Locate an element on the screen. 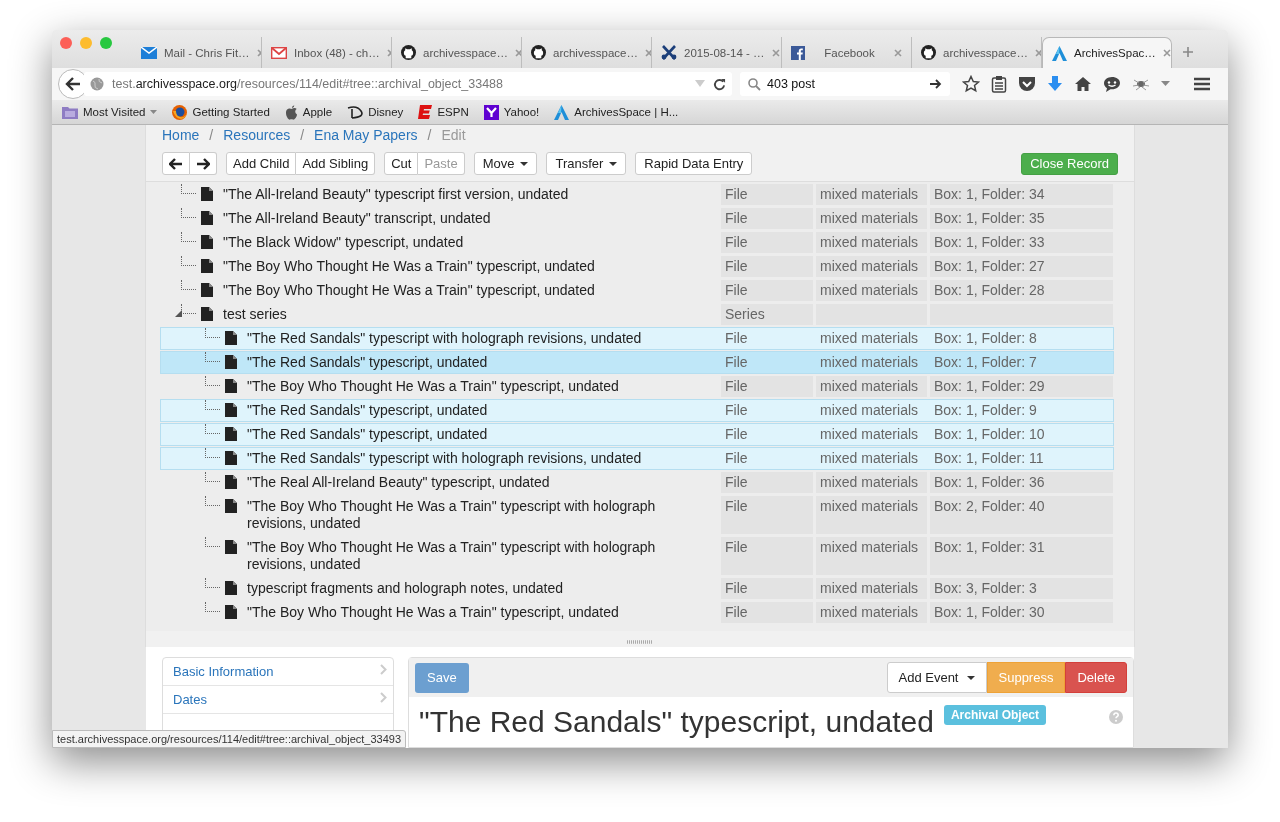 The height and width of the screenshot is (822, 1280). selected-tree-row: "The Red Sandals" typescript with holograph revisions, undated File mixed materials Box: 1, Folder: 11 is located at coordinates (637, 458).